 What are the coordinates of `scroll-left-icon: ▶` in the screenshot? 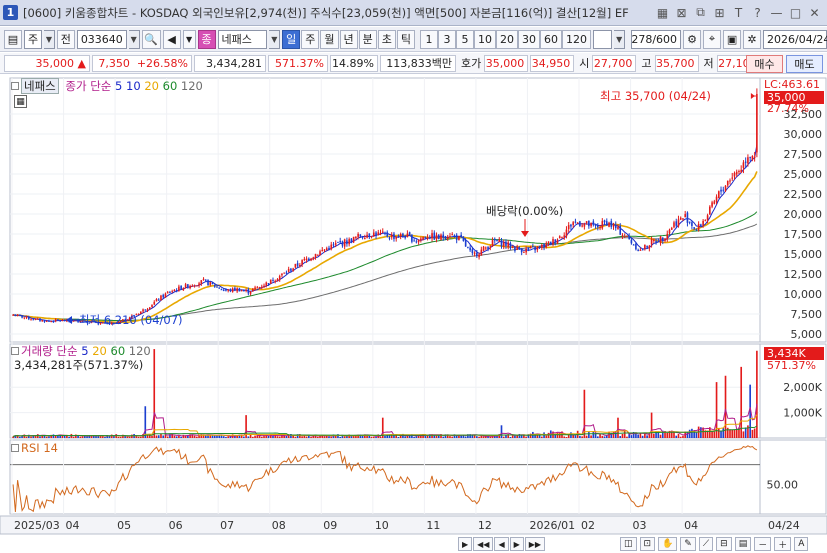 It's located at (465, 544).